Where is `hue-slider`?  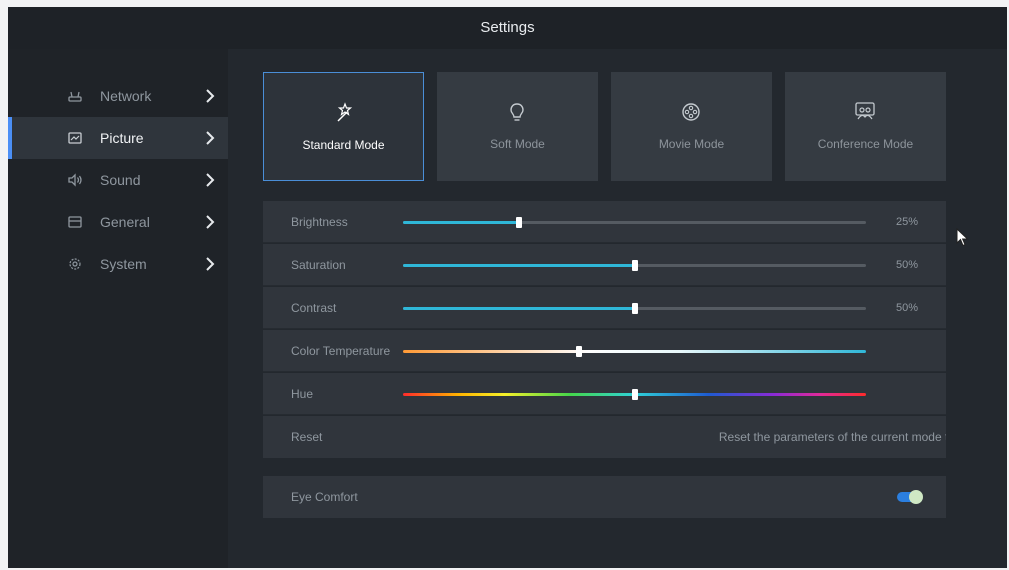
hue-slider is located at coordinates (634, 394).